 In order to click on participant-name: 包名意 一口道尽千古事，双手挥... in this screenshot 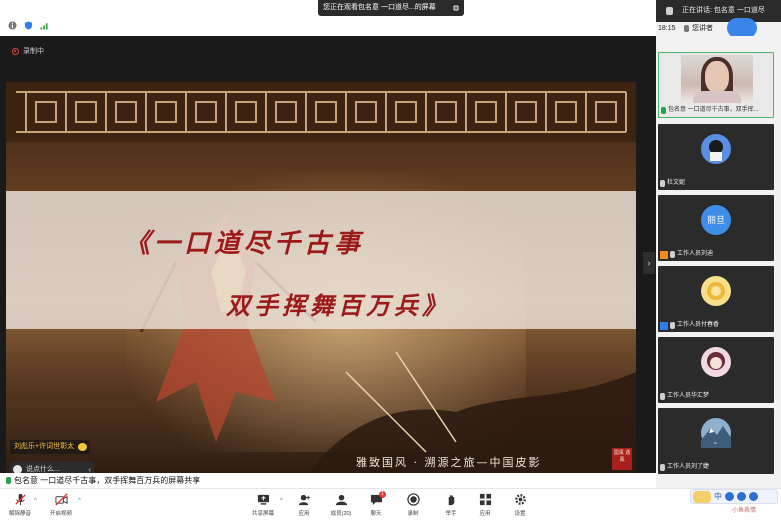, I will do `click(713, 110)`.